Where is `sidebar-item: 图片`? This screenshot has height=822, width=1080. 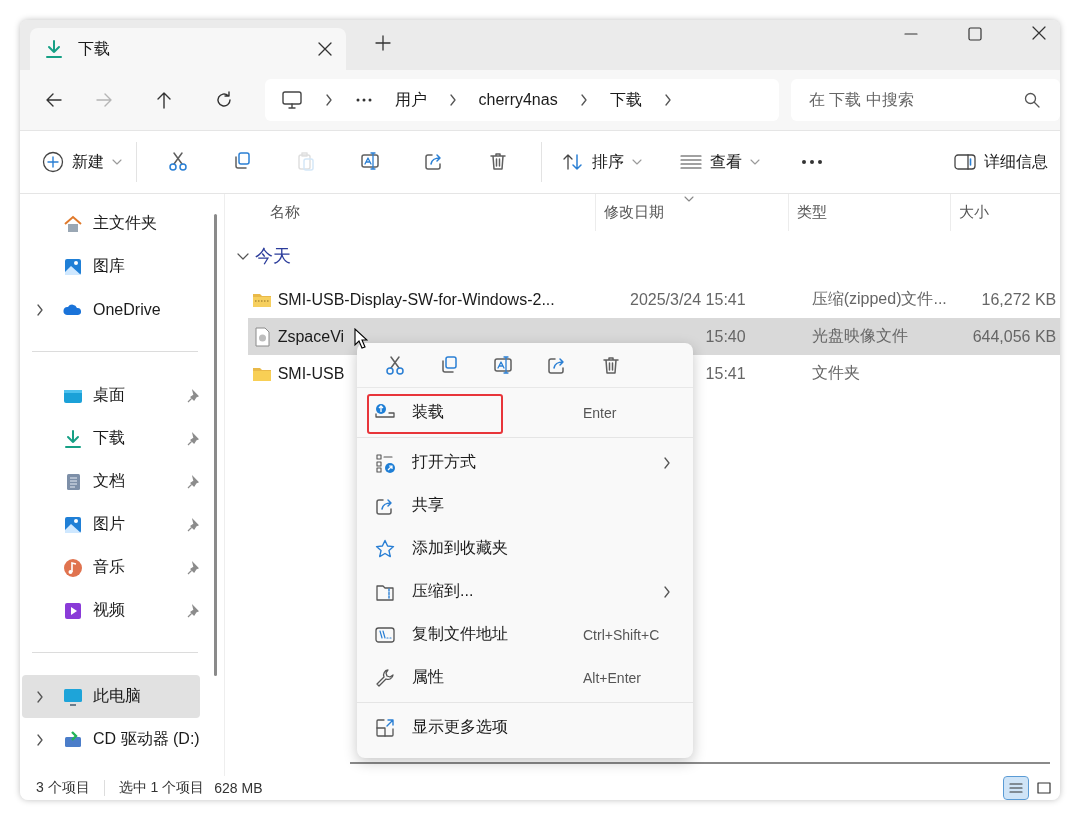 sidebar-item: 图片 is located at coordinates (111, 524).